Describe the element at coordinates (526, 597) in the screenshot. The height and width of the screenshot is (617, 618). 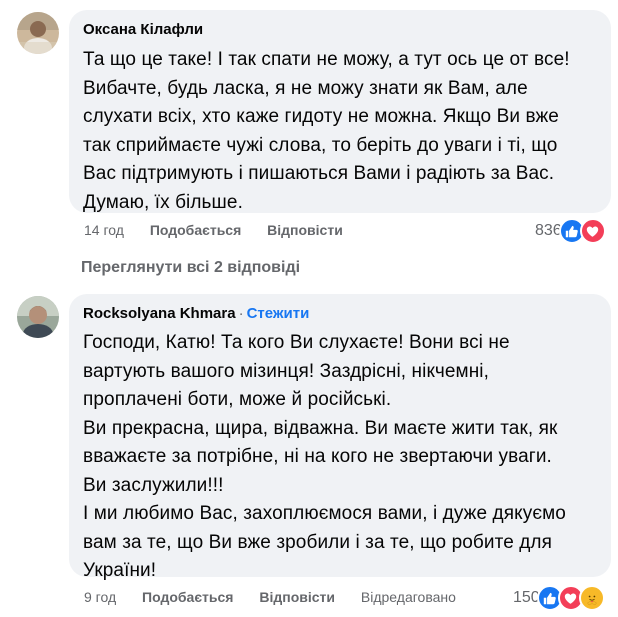
I see `reaction-count: 150` at that location.